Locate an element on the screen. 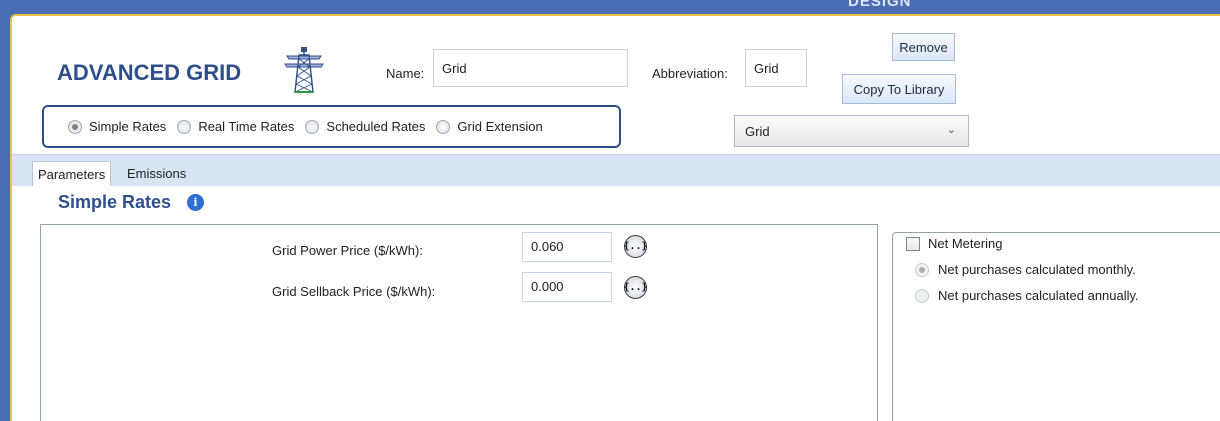 The width and height of the screenshot is (1220, 421). radio-grid-extension: Grid Extension is located at coordinates (489, 126).